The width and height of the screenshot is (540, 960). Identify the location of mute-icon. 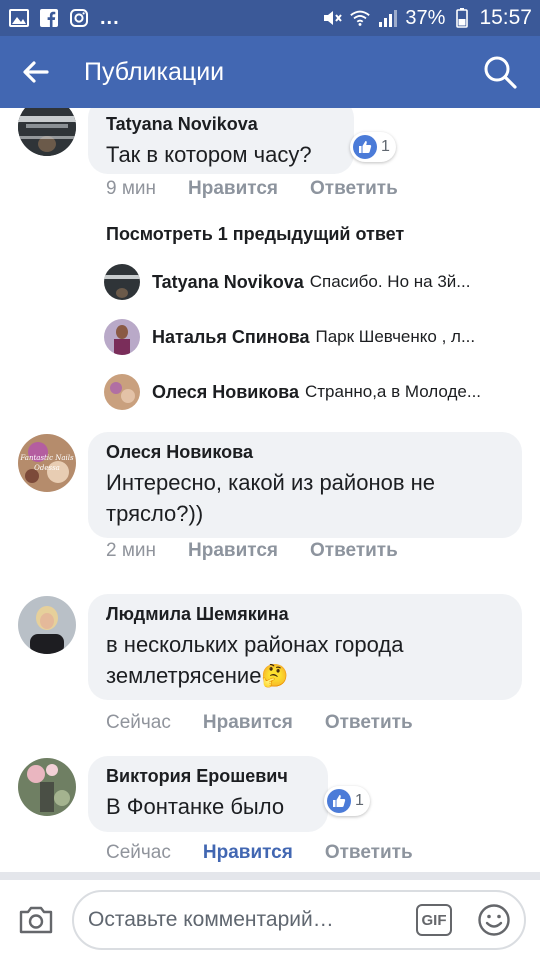
(332, 18).